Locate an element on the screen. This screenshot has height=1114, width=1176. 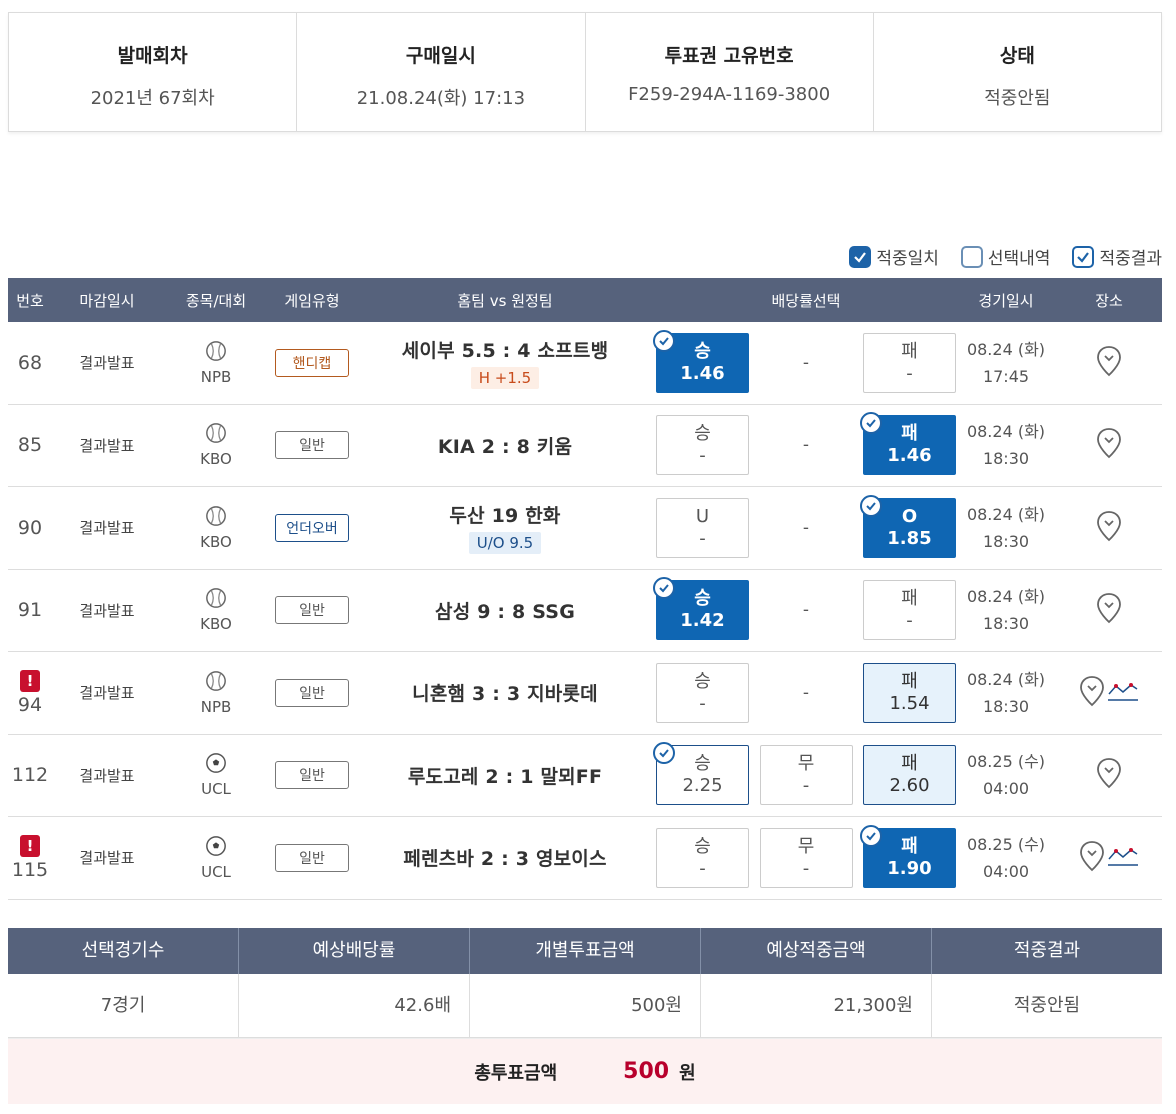
game-type-badge: 일반 is located at coordinates (312, 857).